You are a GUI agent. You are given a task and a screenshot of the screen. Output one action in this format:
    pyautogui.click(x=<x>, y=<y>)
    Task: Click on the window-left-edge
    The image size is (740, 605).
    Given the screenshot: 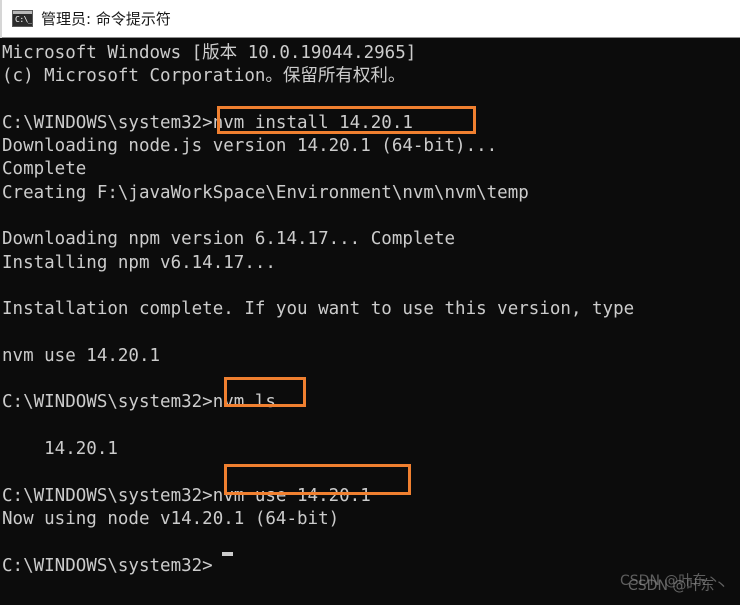 What is the action you would take?
    pyautogui.click(x=1, y=19)
    